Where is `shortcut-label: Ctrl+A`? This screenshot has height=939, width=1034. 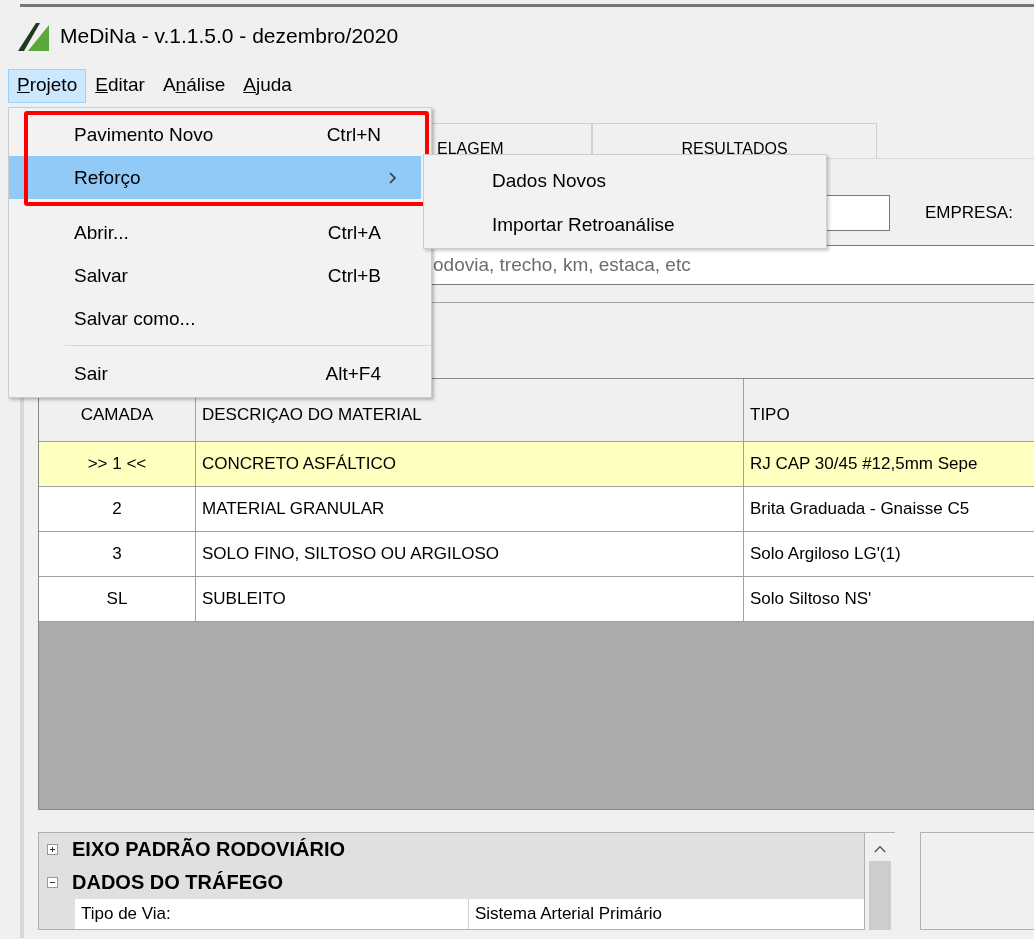 shortcut-label: Ctrl+A is located at coordinates (354, 232).